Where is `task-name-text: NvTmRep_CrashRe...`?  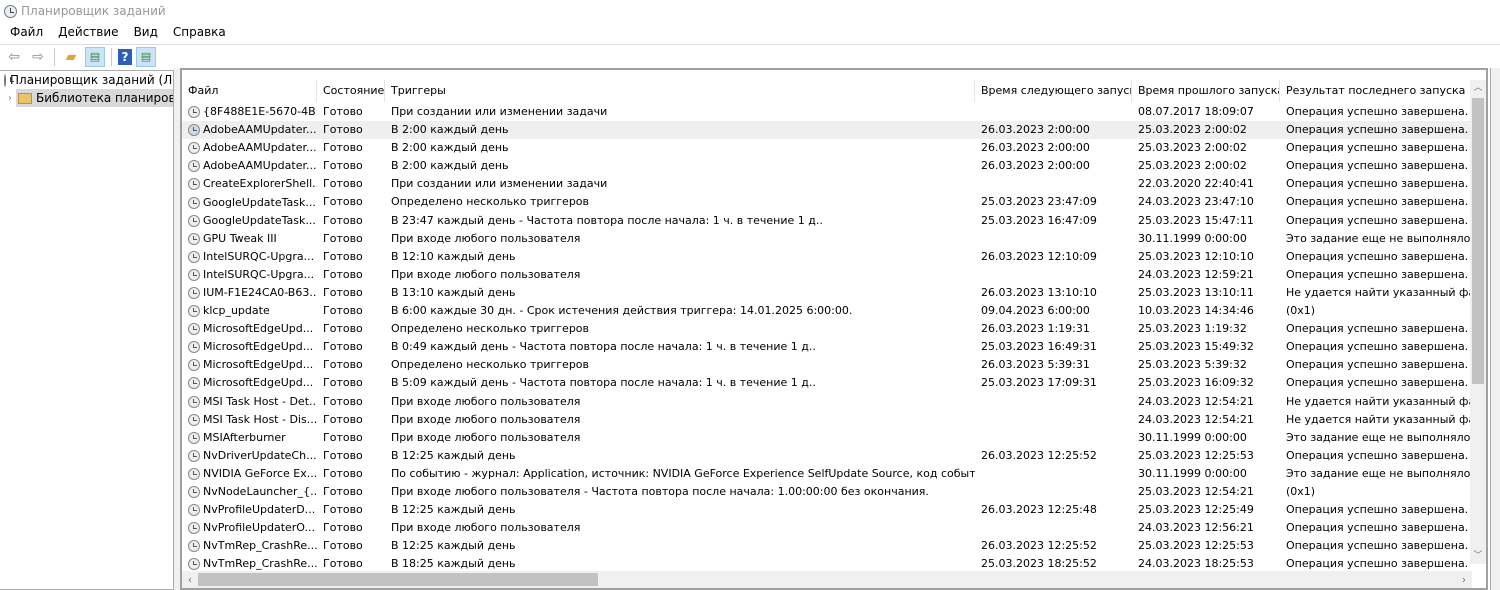
task-name-text: NvTmRep_CrashRe... is located at coordinates (260, 546).